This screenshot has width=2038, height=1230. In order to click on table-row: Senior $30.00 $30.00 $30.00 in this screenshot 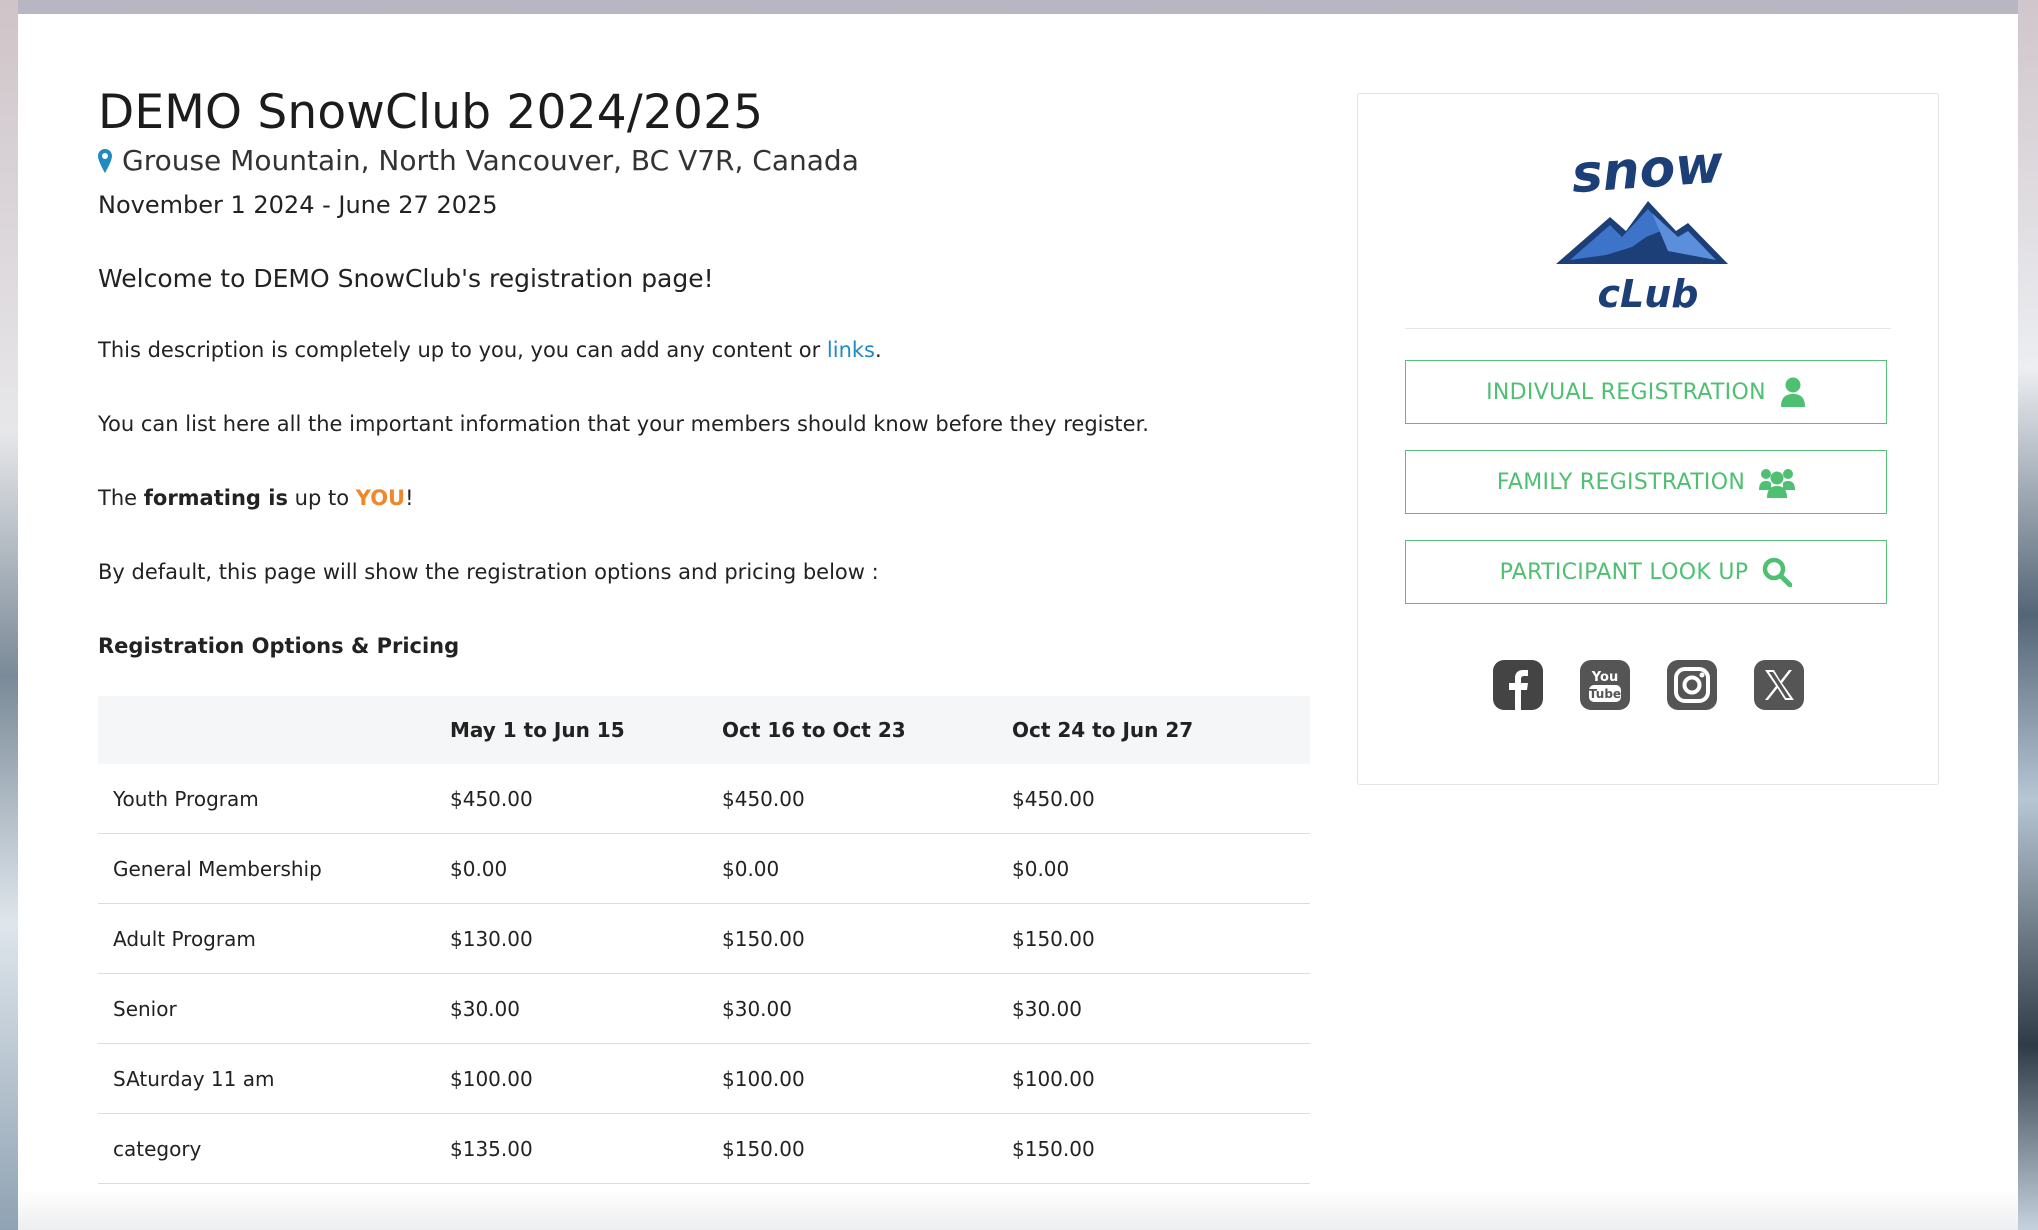, I will do `click(704, 1008)`.